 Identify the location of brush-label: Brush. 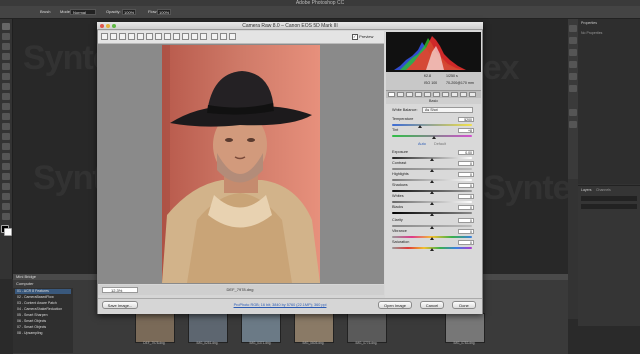
(45, 12).